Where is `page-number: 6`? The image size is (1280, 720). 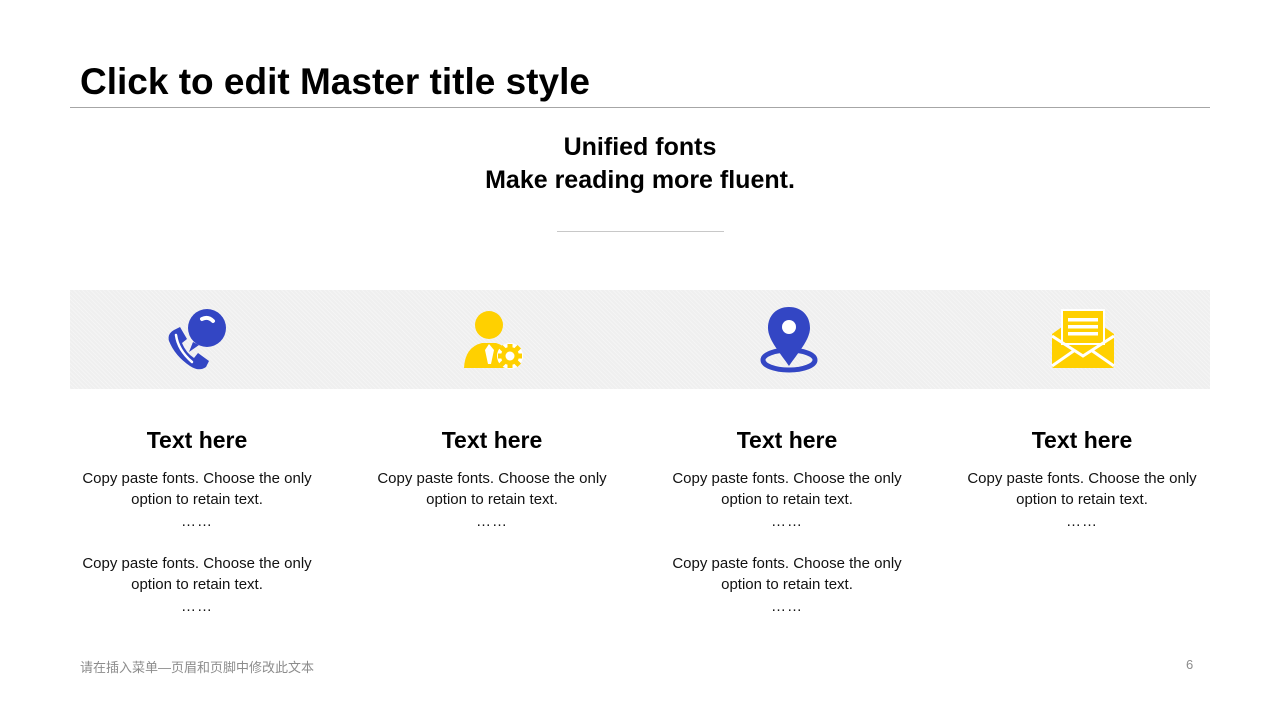 page-number: 6 is located at coordinates (1190, 664).